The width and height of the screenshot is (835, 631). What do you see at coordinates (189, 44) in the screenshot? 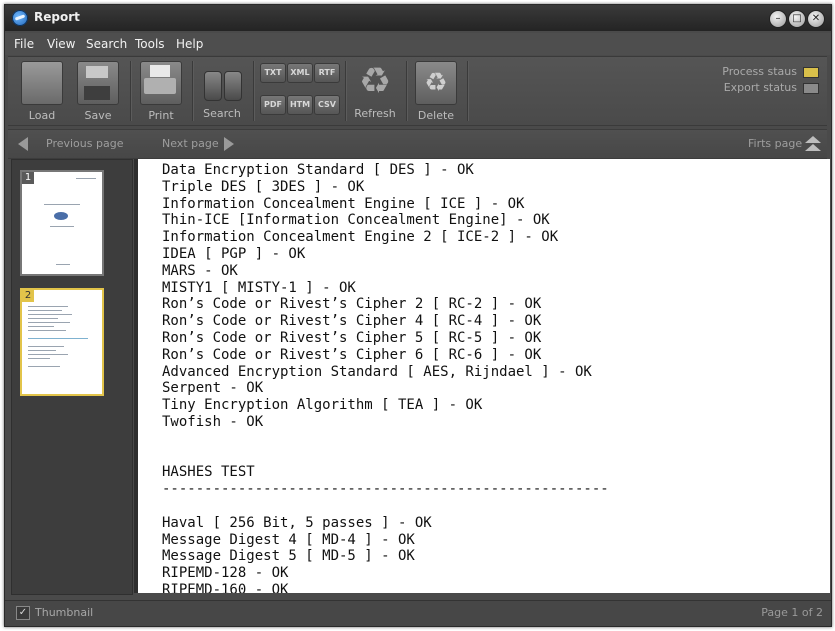
I see `menu-help: Help` at bounding box center [189, 44].